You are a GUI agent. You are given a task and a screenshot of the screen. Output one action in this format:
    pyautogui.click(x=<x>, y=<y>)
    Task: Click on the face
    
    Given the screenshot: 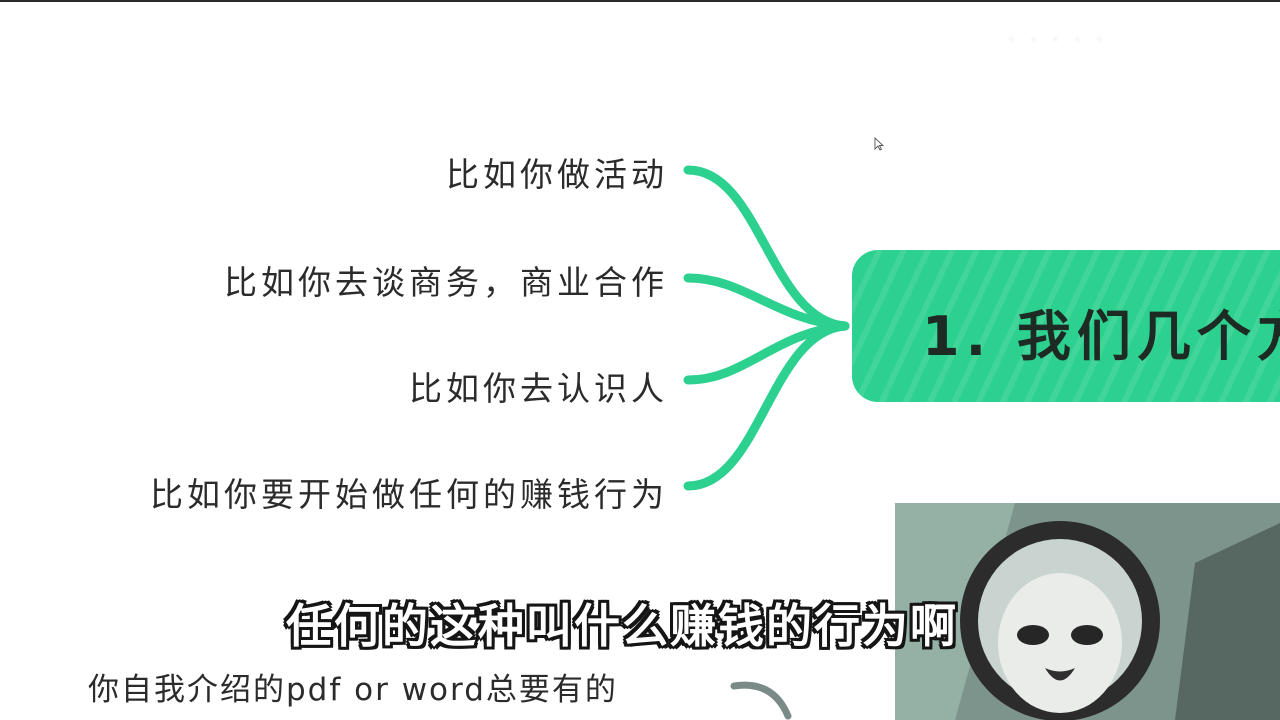 What is the action you would take?
    pyautogui.click(x=1060, y=643)
    